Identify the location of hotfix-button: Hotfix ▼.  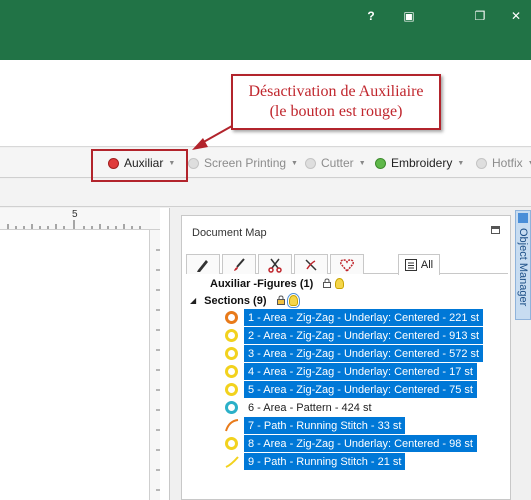
(503, 163).